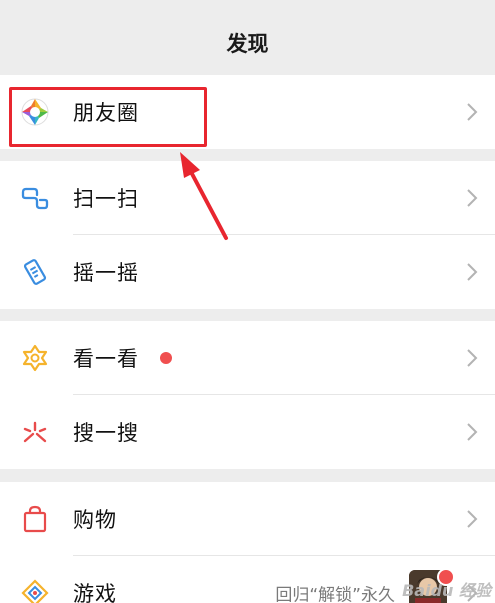  I want to click on row-shake: 摇一摇, so click(247, 272).